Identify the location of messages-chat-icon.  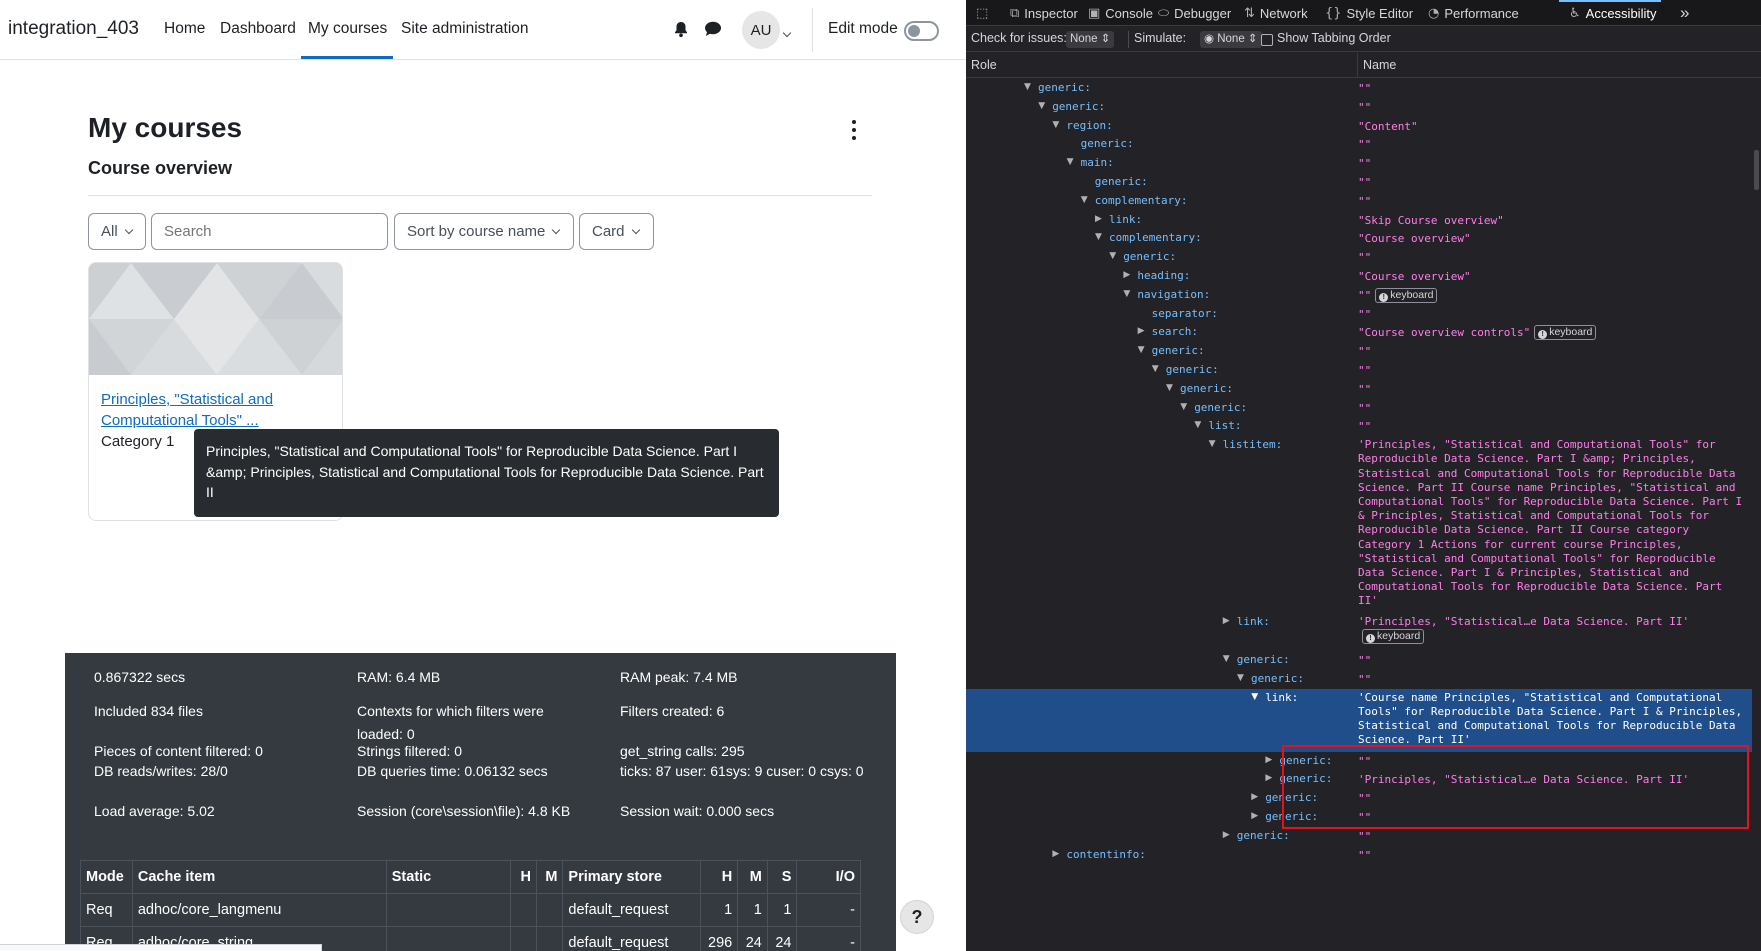
(713, 29).